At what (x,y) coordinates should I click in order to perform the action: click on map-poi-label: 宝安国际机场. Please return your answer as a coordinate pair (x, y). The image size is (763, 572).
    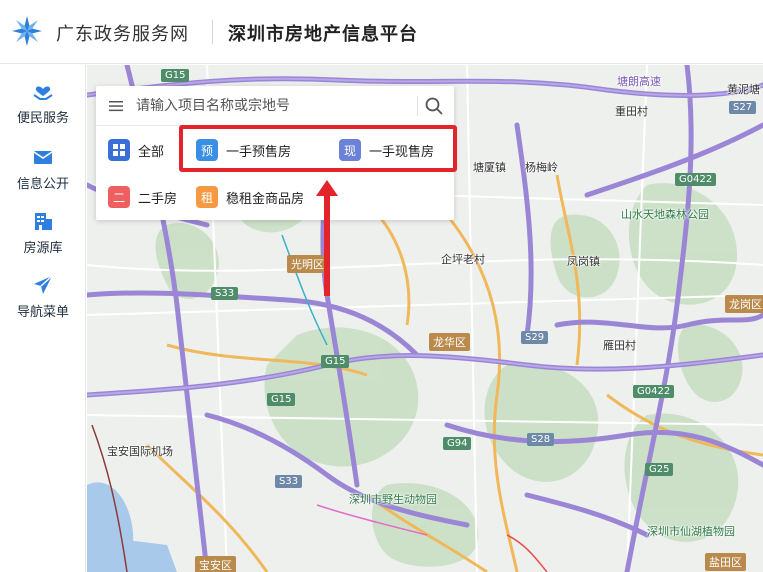
    Looking at the image, I should click on (140, 451).